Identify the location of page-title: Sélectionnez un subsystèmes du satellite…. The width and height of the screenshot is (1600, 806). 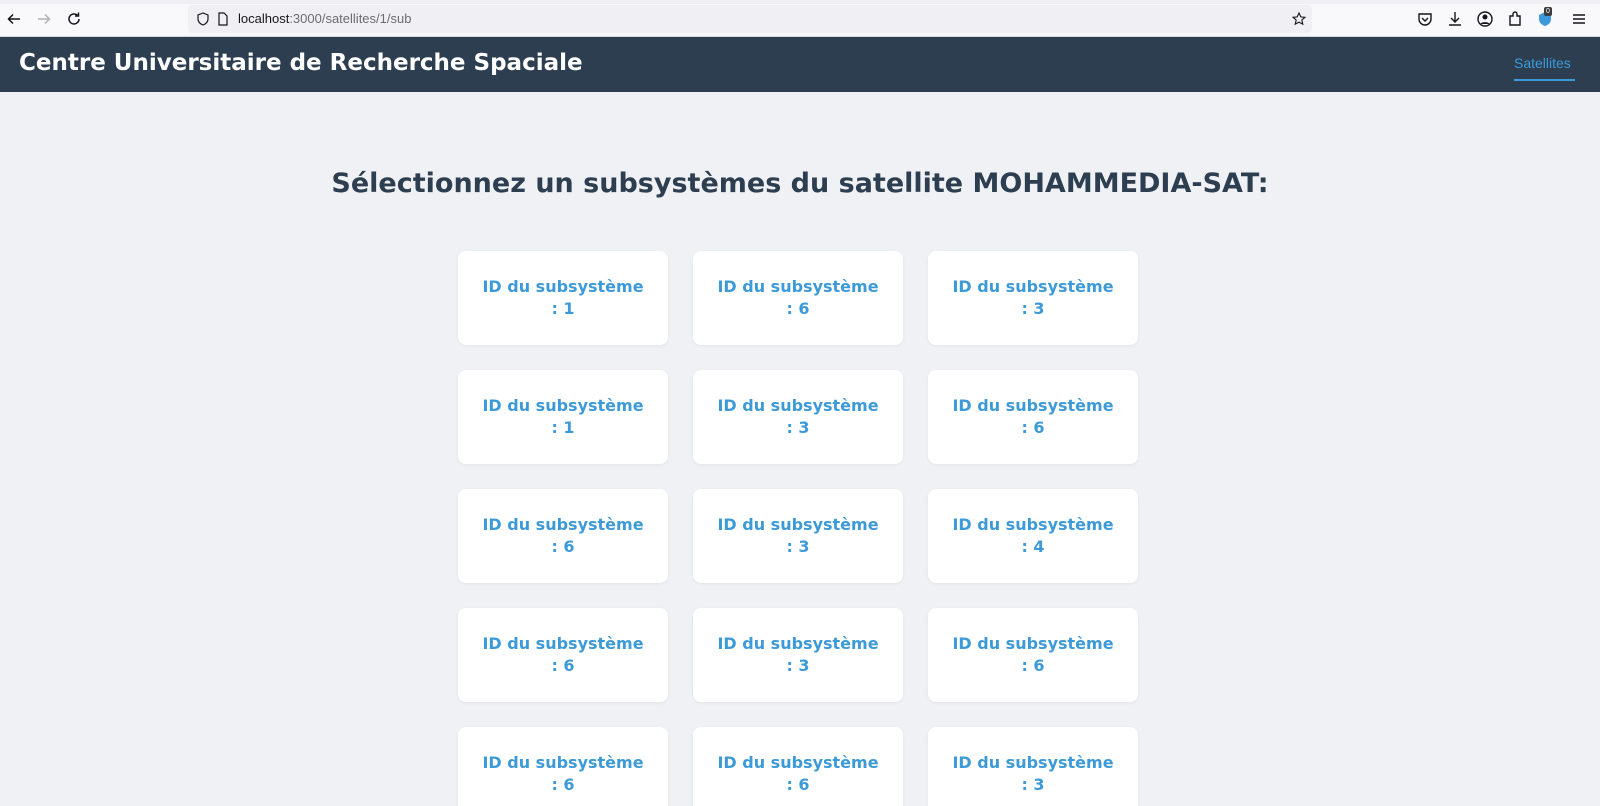
(800, 183).